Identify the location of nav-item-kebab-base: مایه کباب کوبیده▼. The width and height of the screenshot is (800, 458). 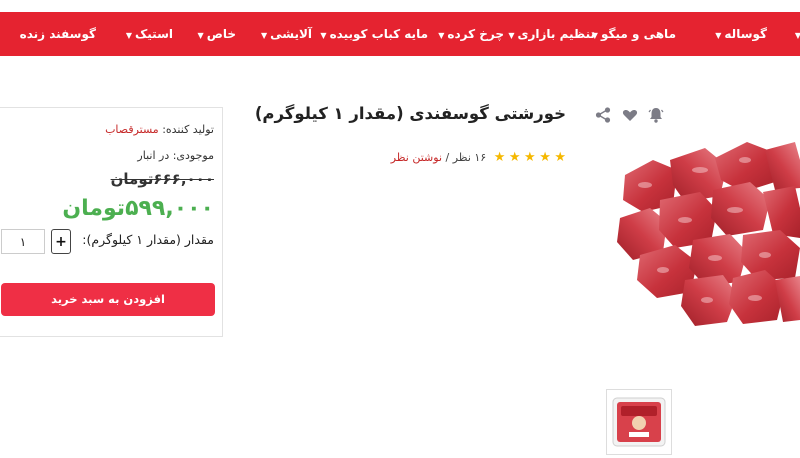
(374, 34).